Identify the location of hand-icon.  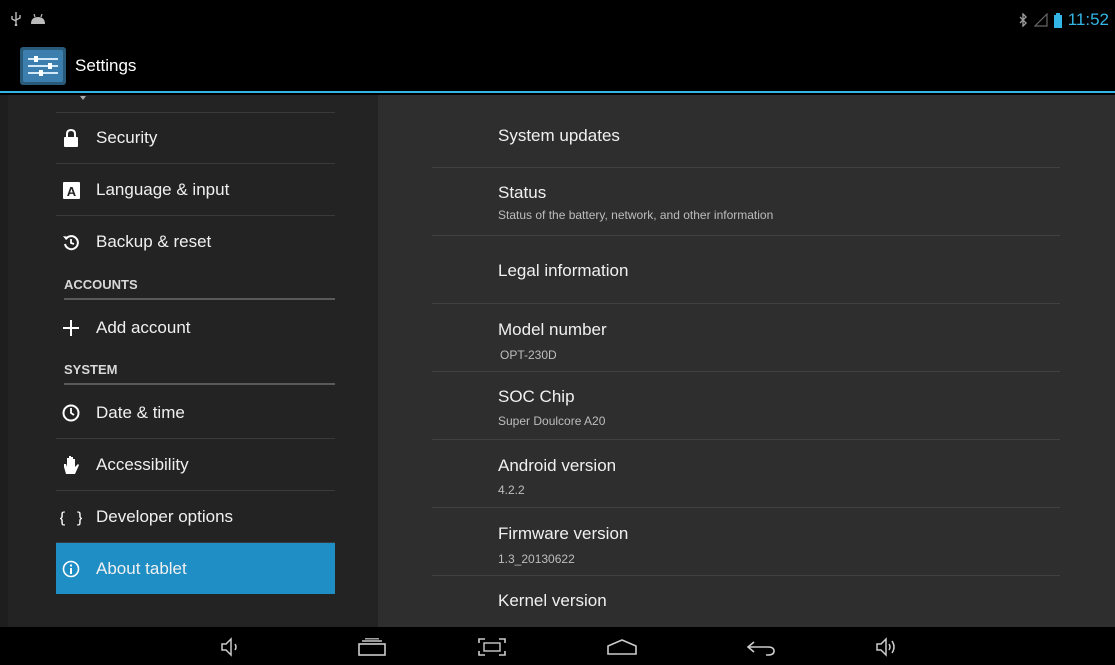
(71, 465).